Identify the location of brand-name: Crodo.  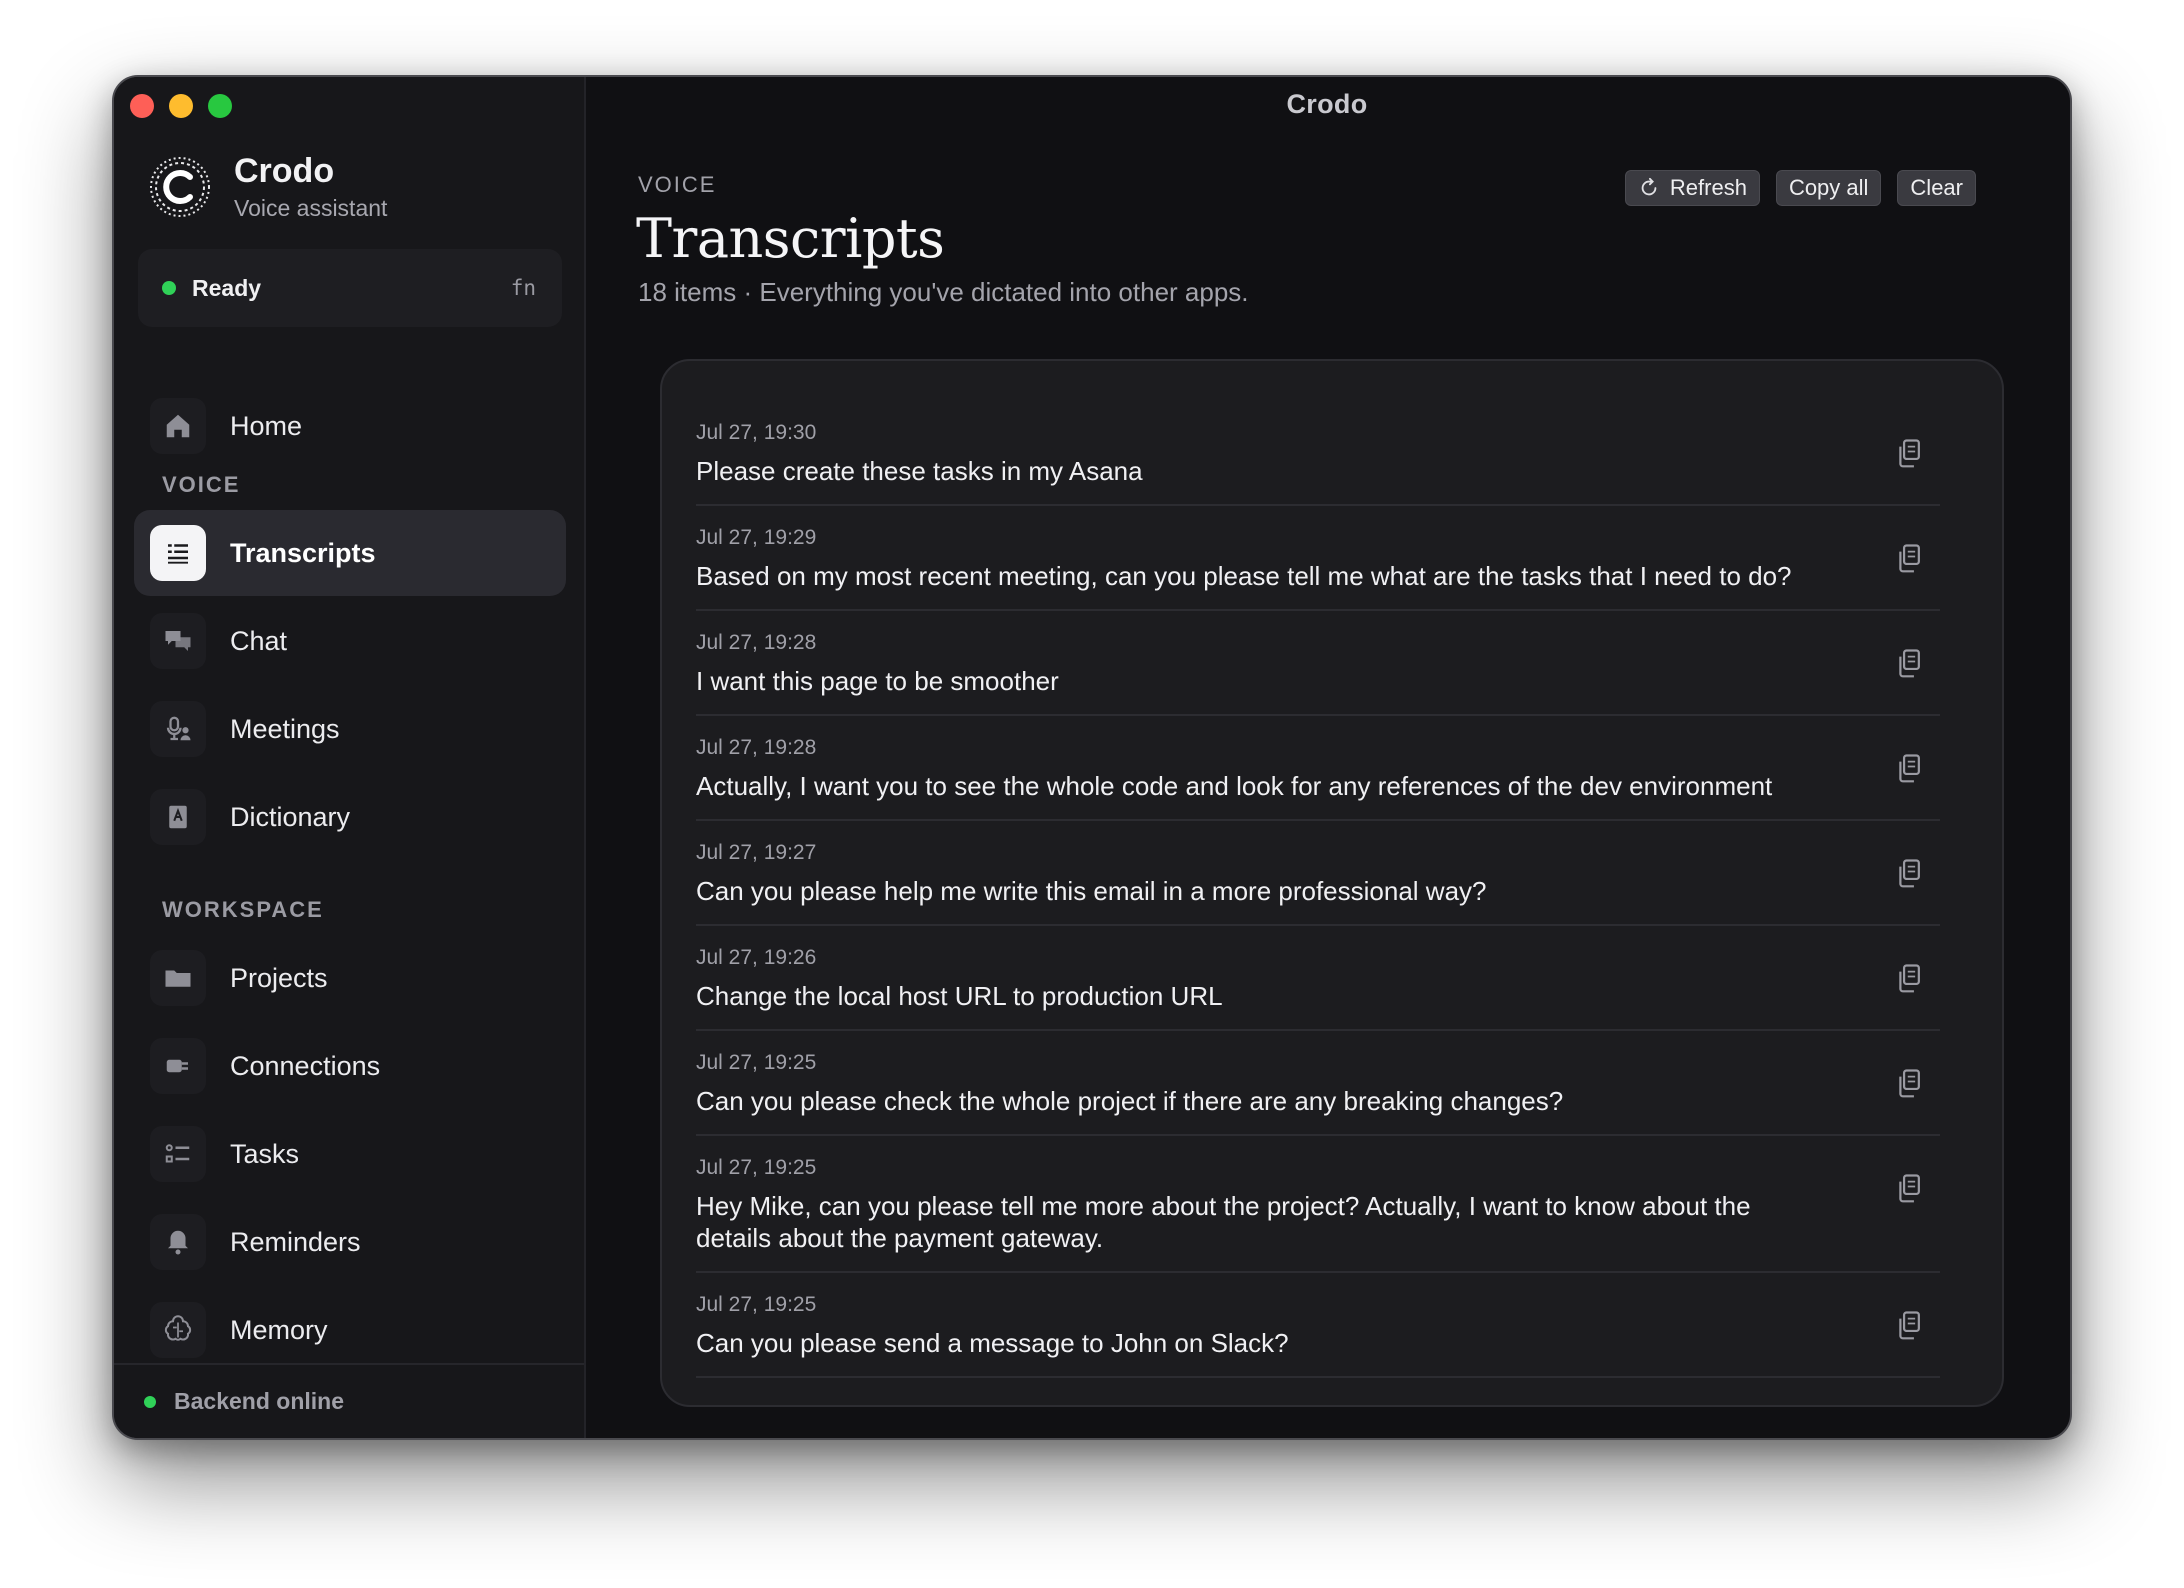
(284, 171).